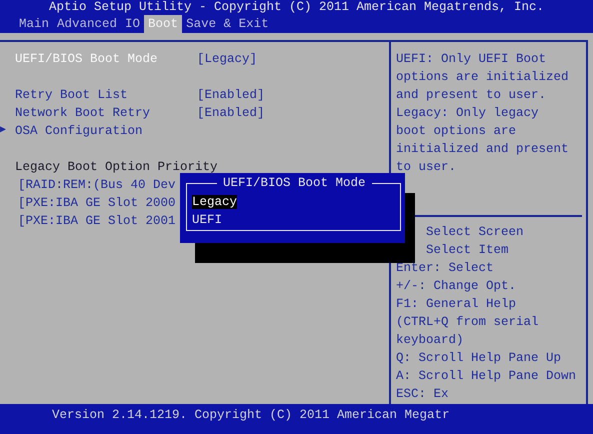 Image resolution: width=593 pixels, height=434 pixels. Describe the element at coordinates (468, 113) in the screenshot. I see `help-text: Legacy: Only legacy` at that location.